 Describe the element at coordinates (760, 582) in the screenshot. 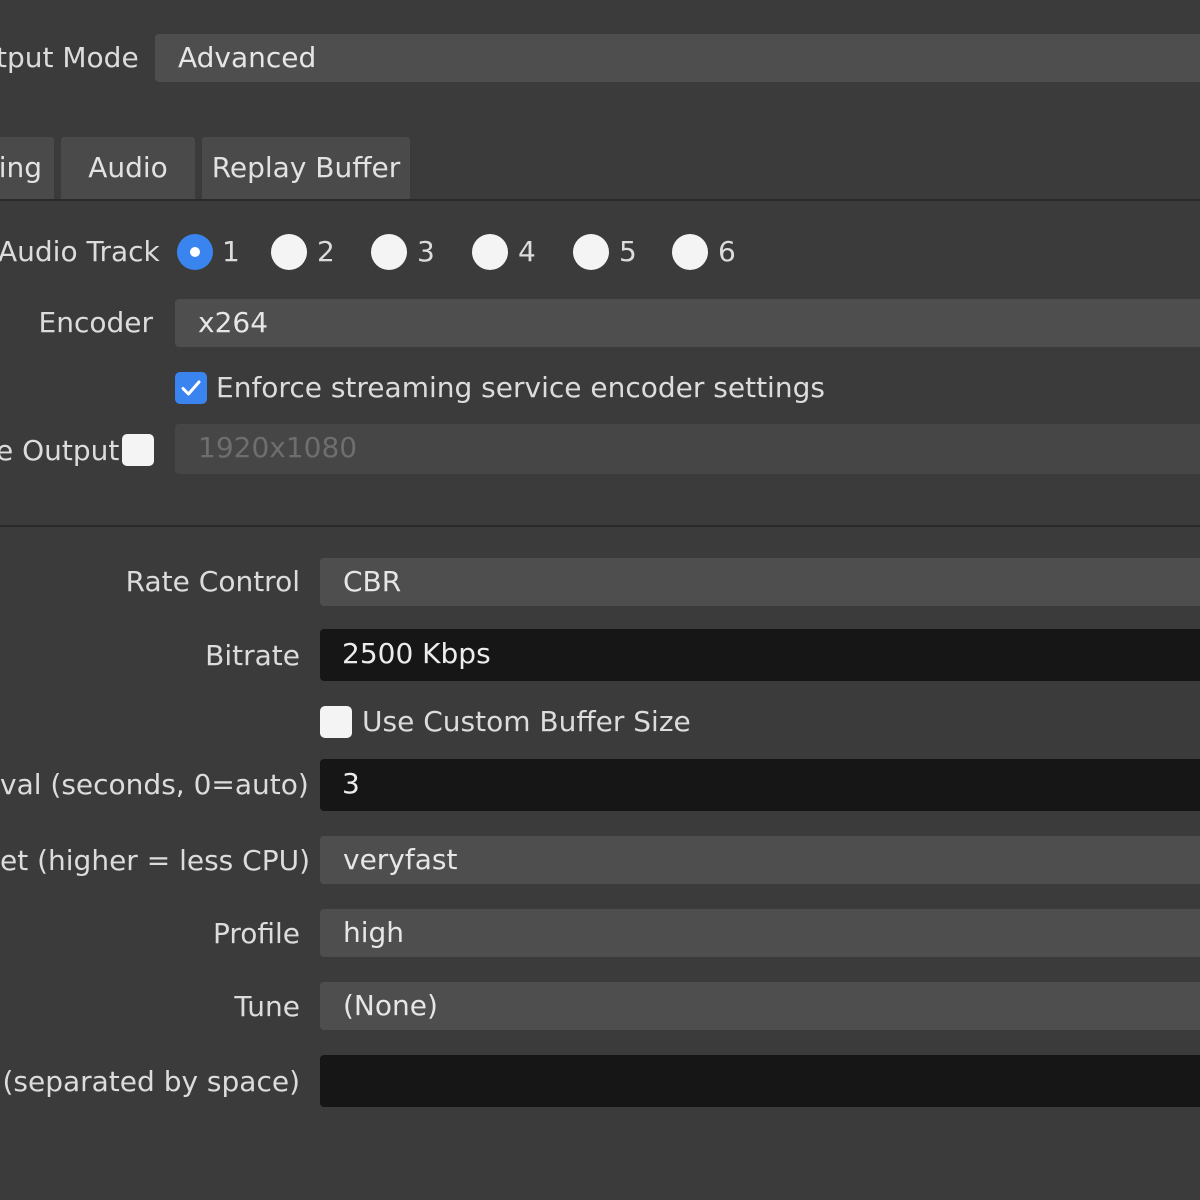

I see `rate-control-select: CBR` at that location.